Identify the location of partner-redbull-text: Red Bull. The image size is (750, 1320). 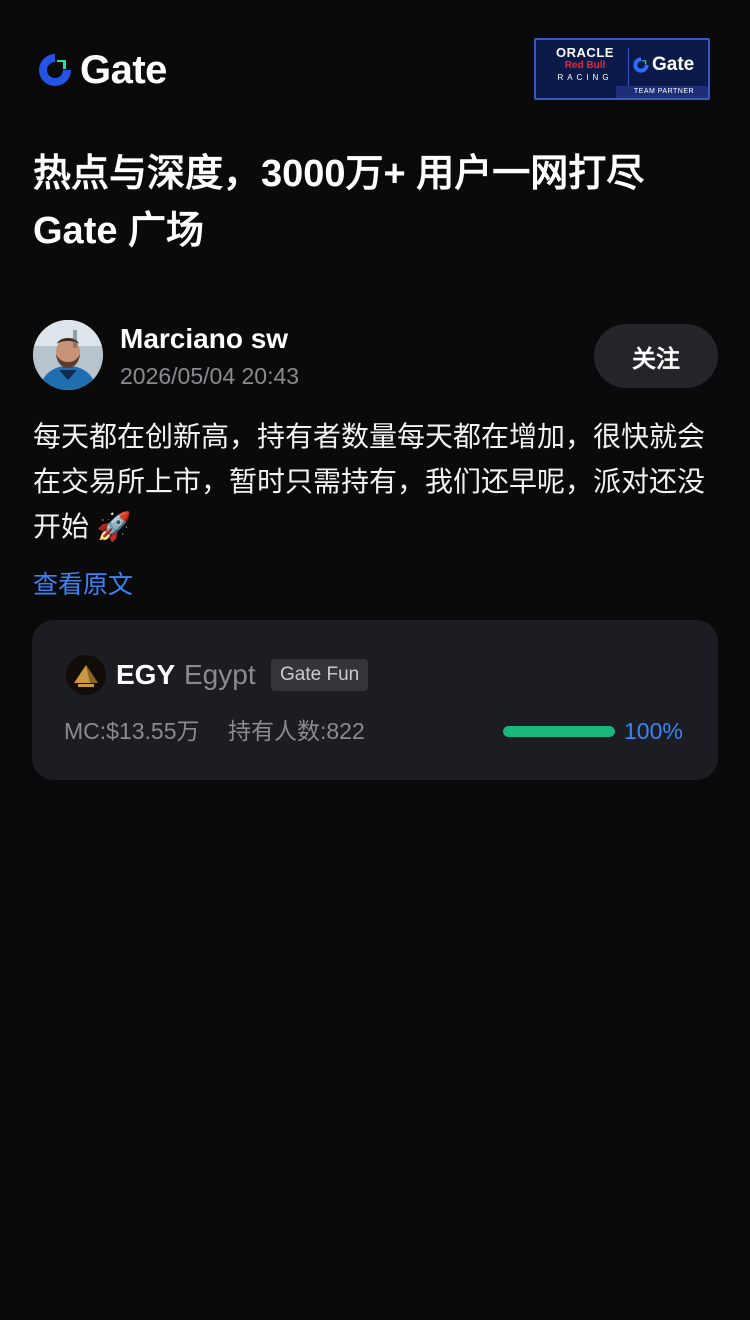
(585, 65).